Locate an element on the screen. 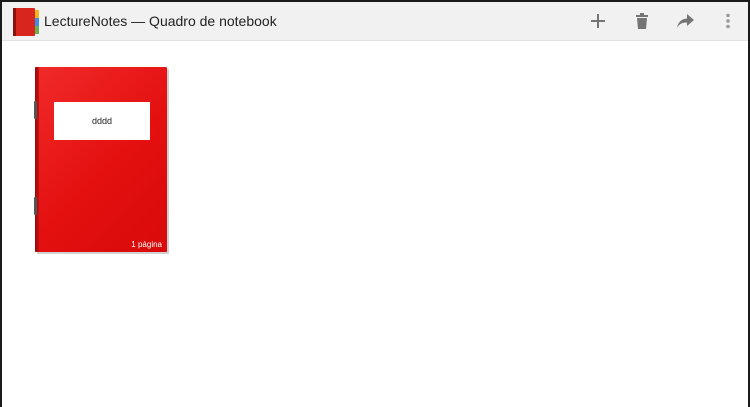  share-icon is located at coordinates (685, 21).